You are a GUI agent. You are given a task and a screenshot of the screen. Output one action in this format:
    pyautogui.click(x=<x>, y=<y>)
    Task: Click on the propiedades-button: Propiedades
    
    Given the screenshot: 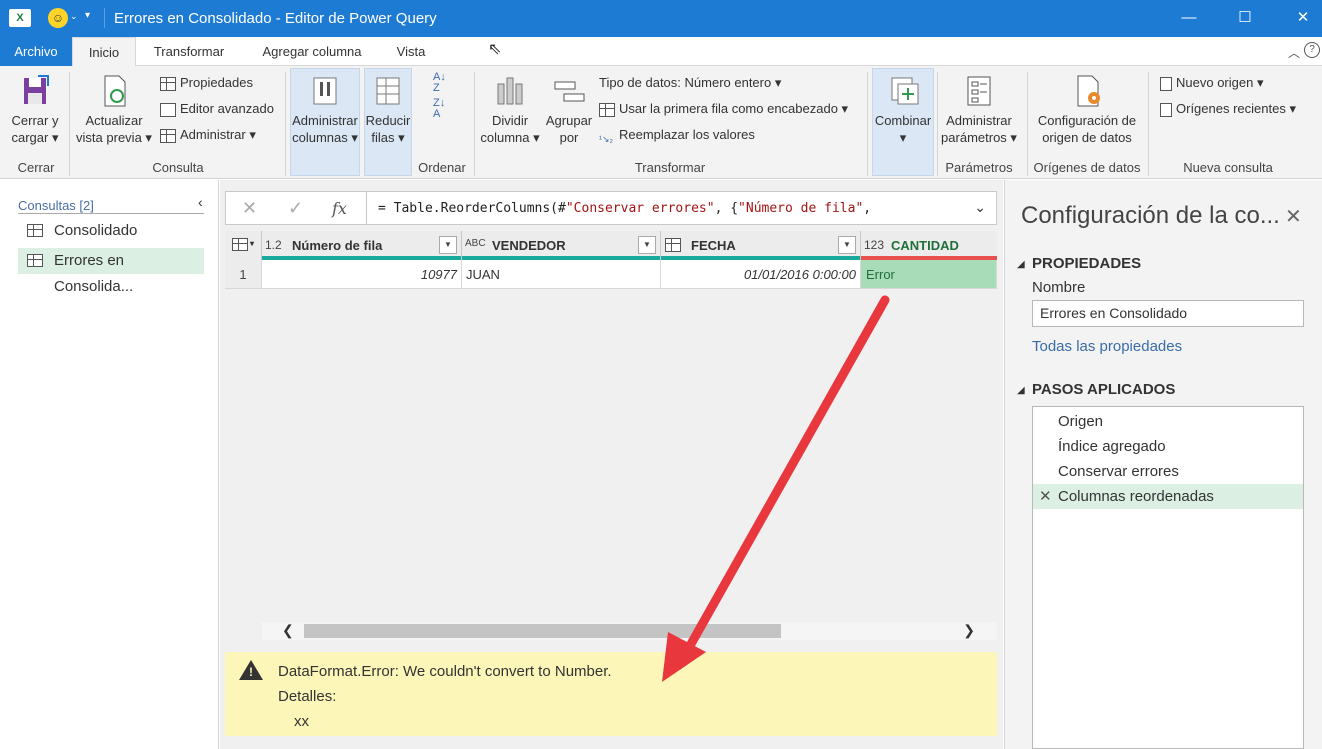 What is the action you would take?
    pyautogui.click(x=206, y=83)
    